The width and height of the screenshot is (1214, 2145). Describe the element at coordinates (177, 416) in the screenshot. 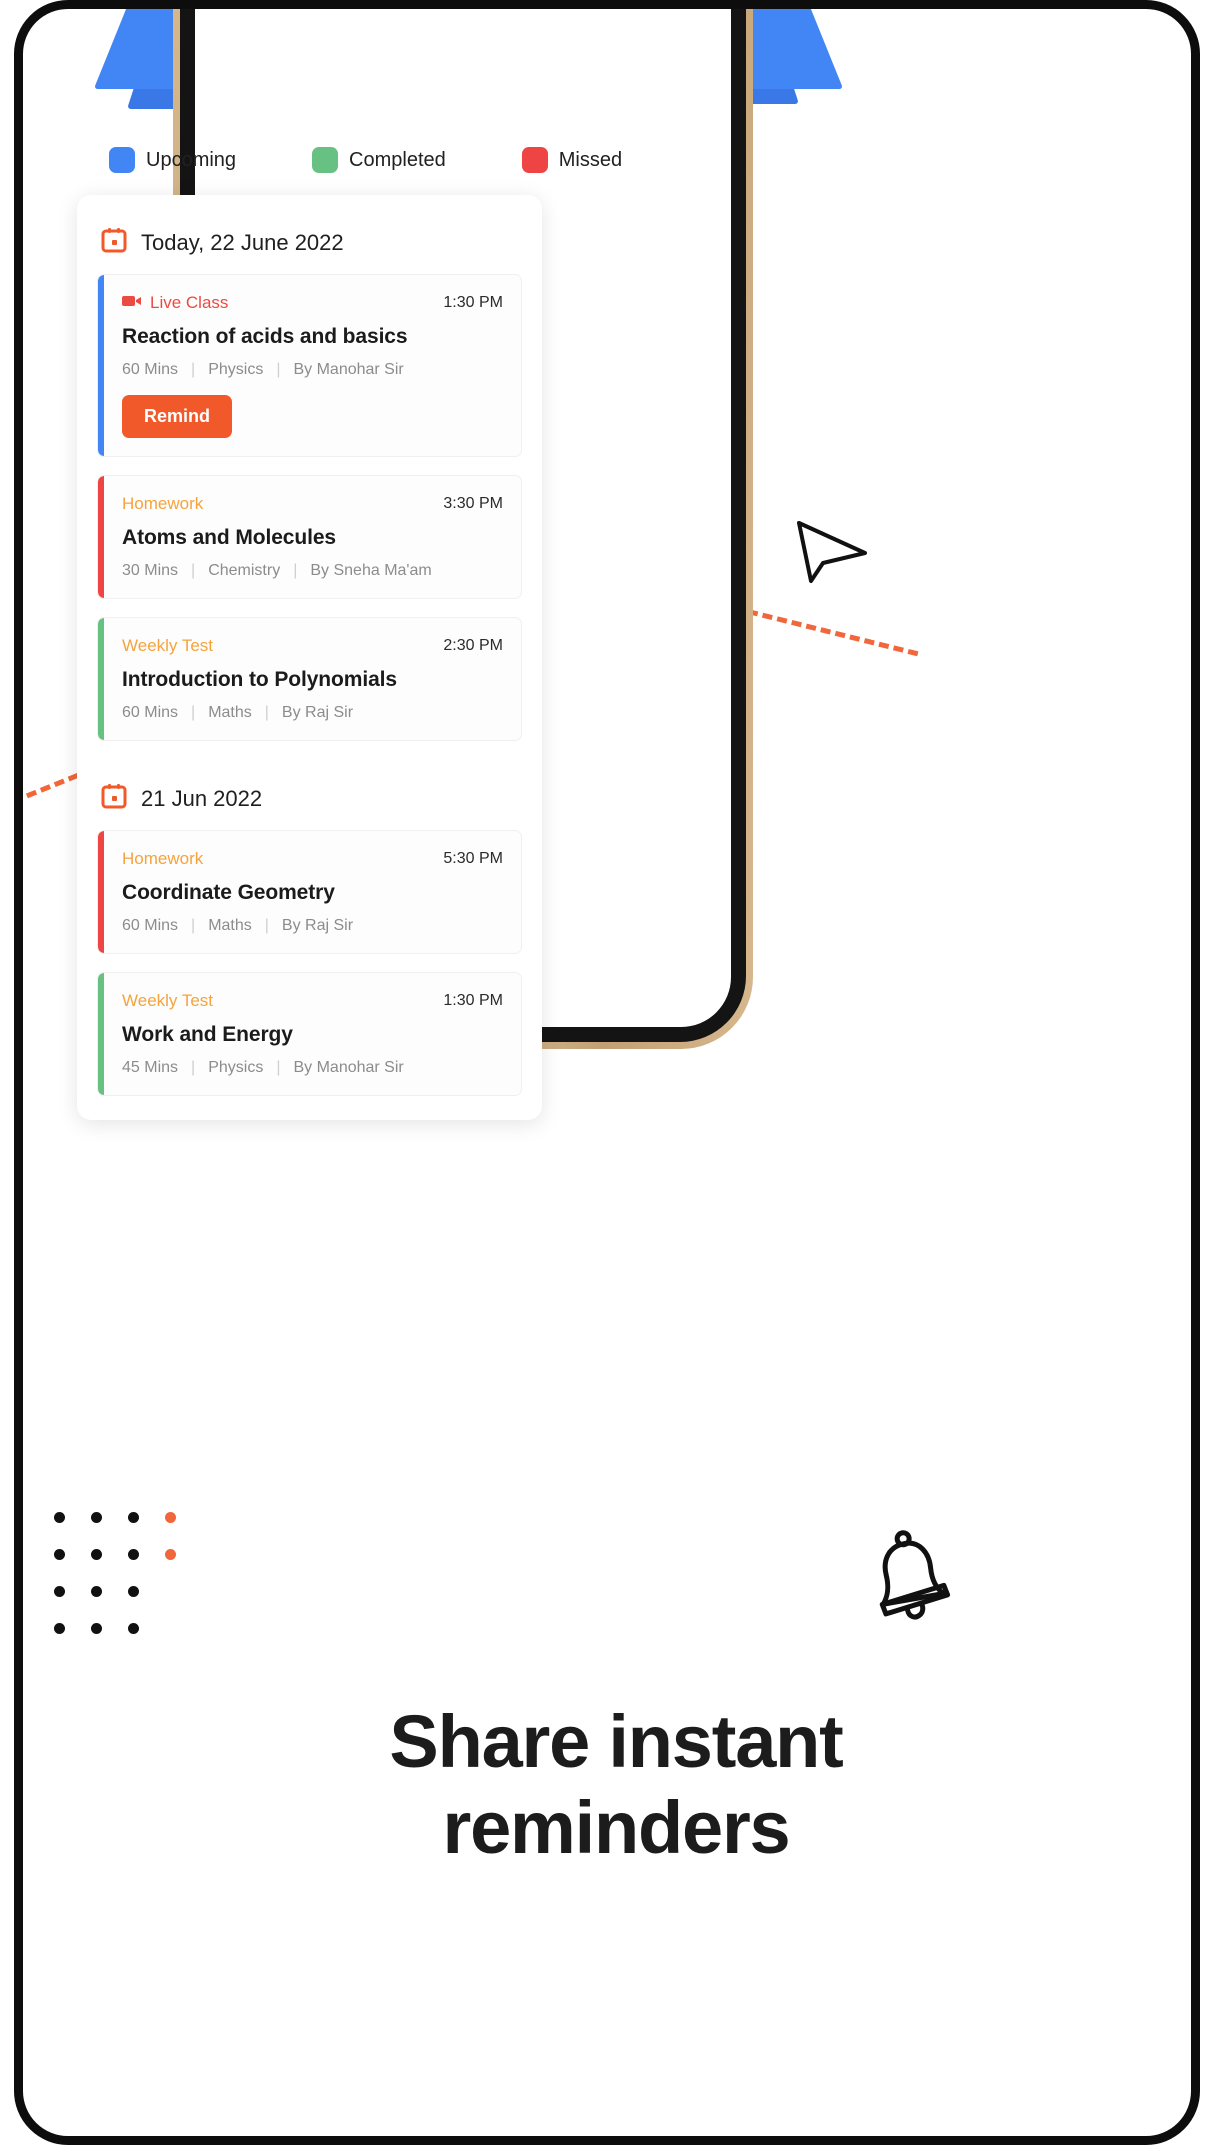

I see `remind-button: Remind` at that location.